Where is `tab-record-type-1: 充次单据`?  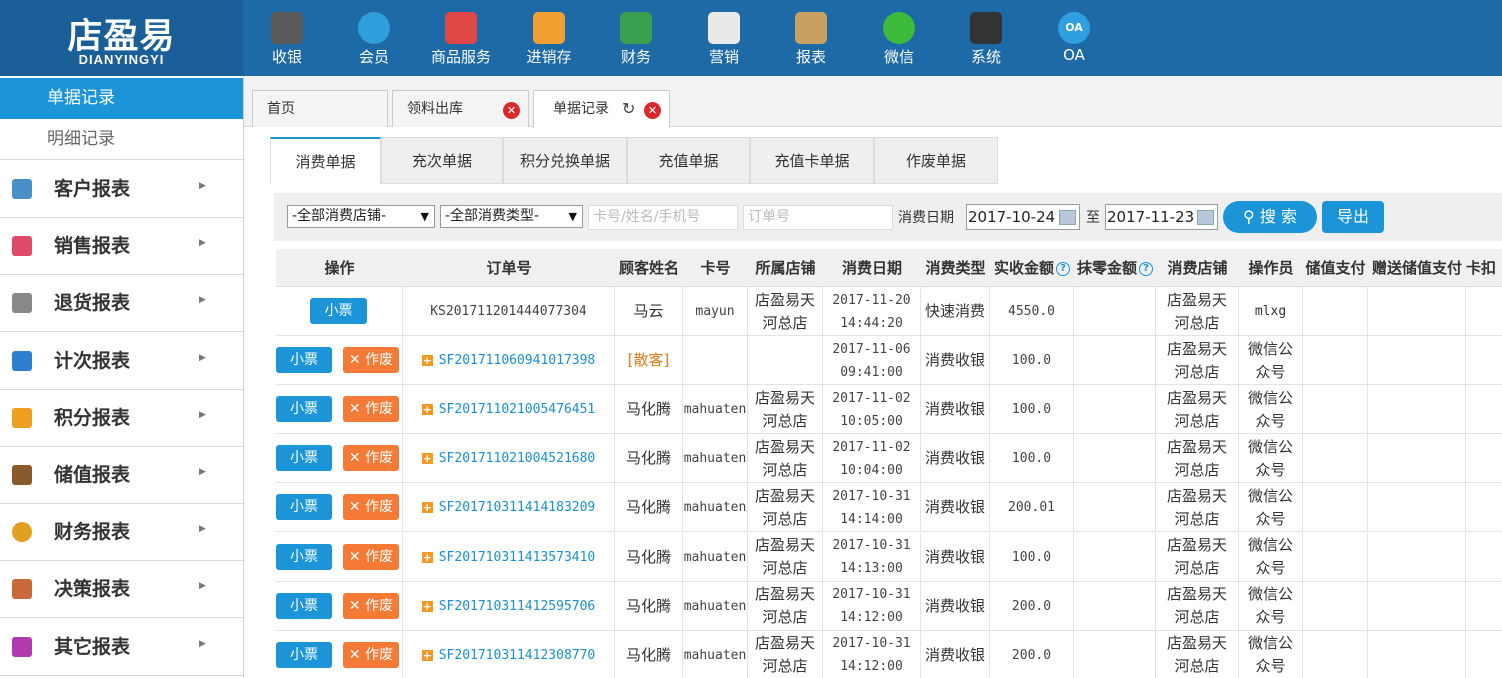
tab-record-type-1: 充次单据 is located at coordinates (442, 160).